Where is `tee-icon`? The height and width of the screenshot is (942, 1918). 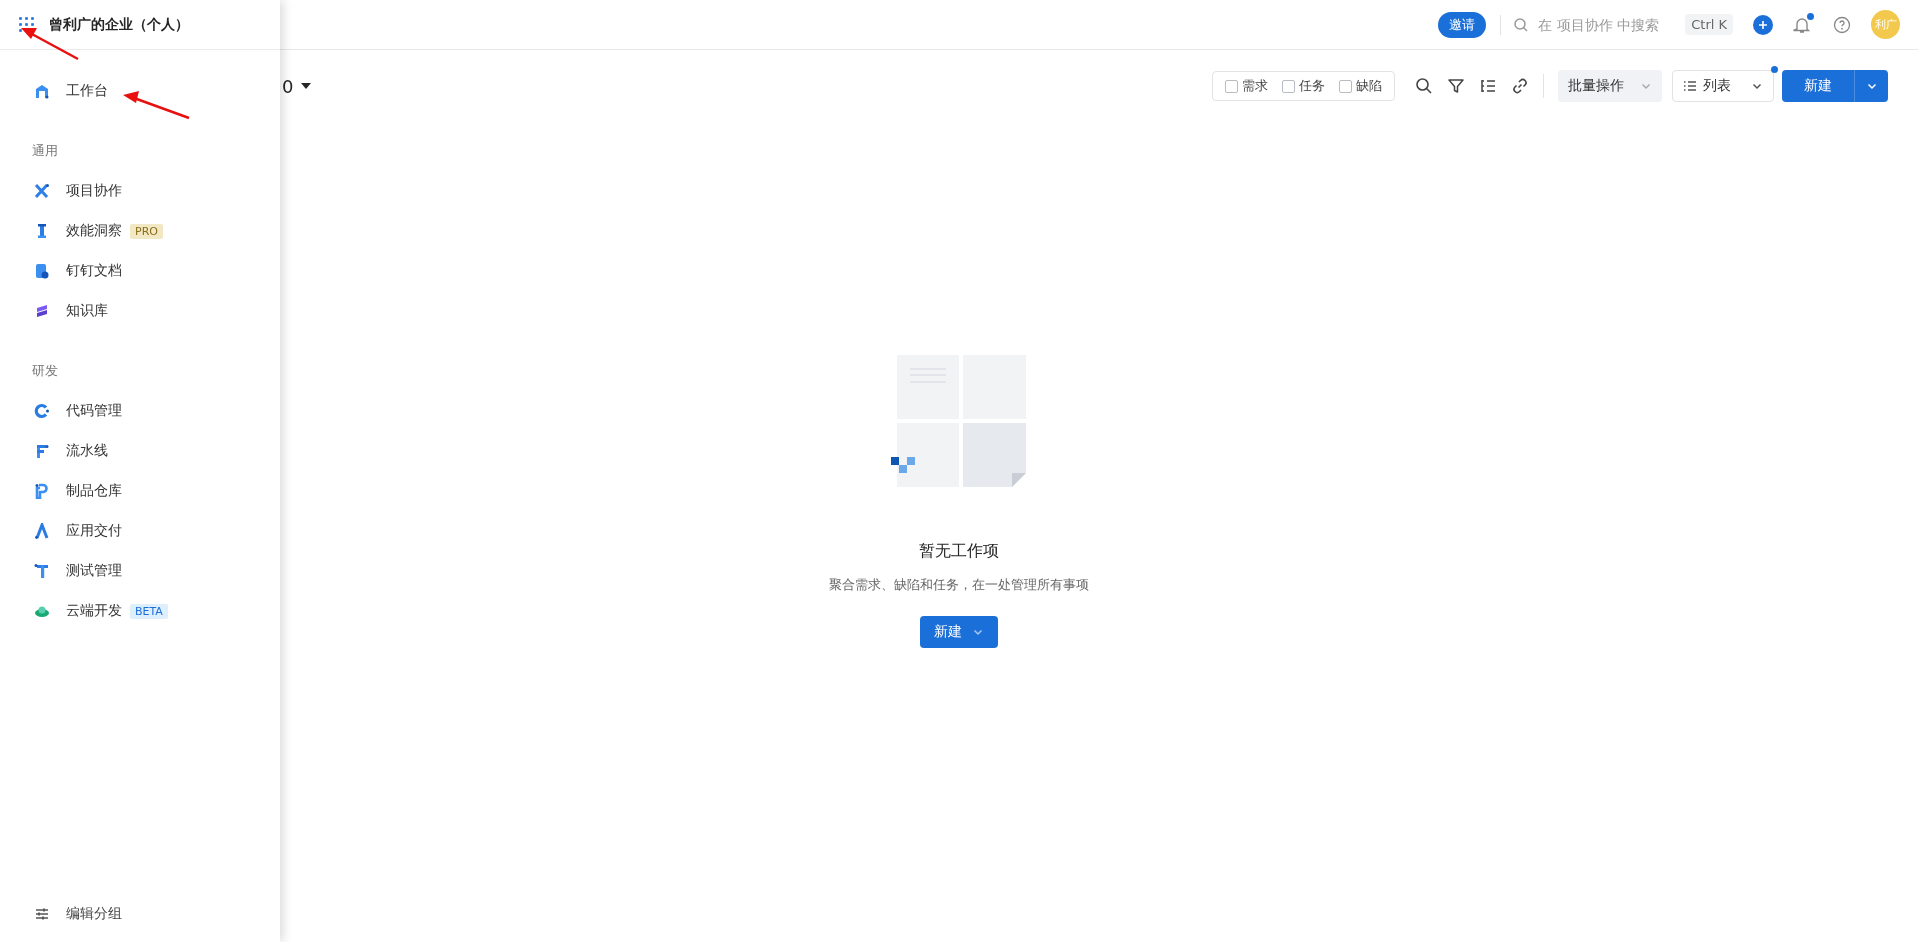 tee-icon is located at coordinates (42, 571).